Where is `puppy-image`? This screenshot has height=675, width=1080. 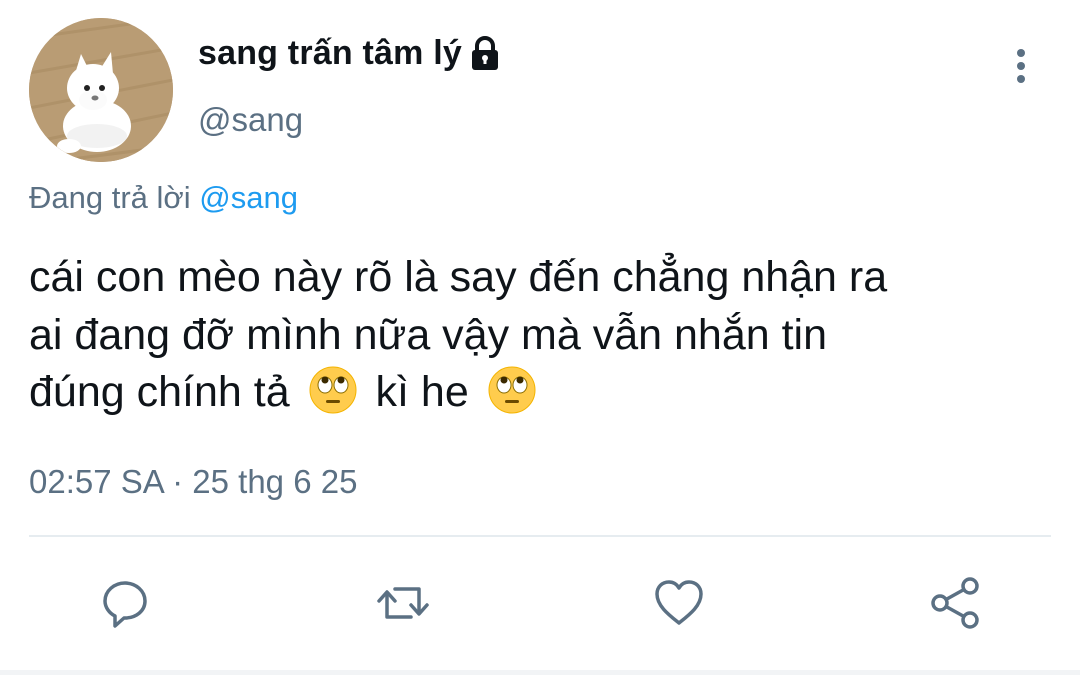 puppy-image is located at coordinates (101, 90).